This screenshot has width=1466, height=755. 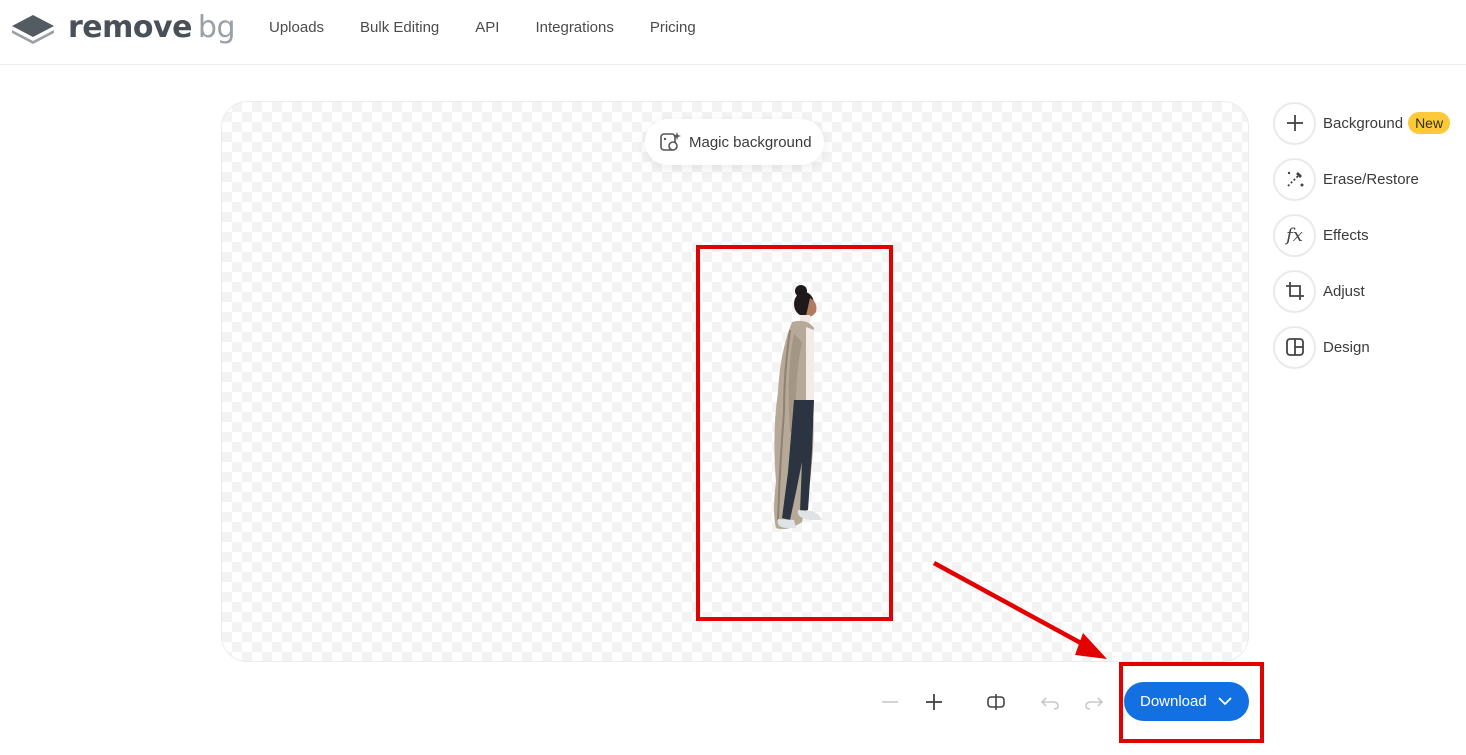 I want to click on crop-icon, so click(x=1294, y=291).